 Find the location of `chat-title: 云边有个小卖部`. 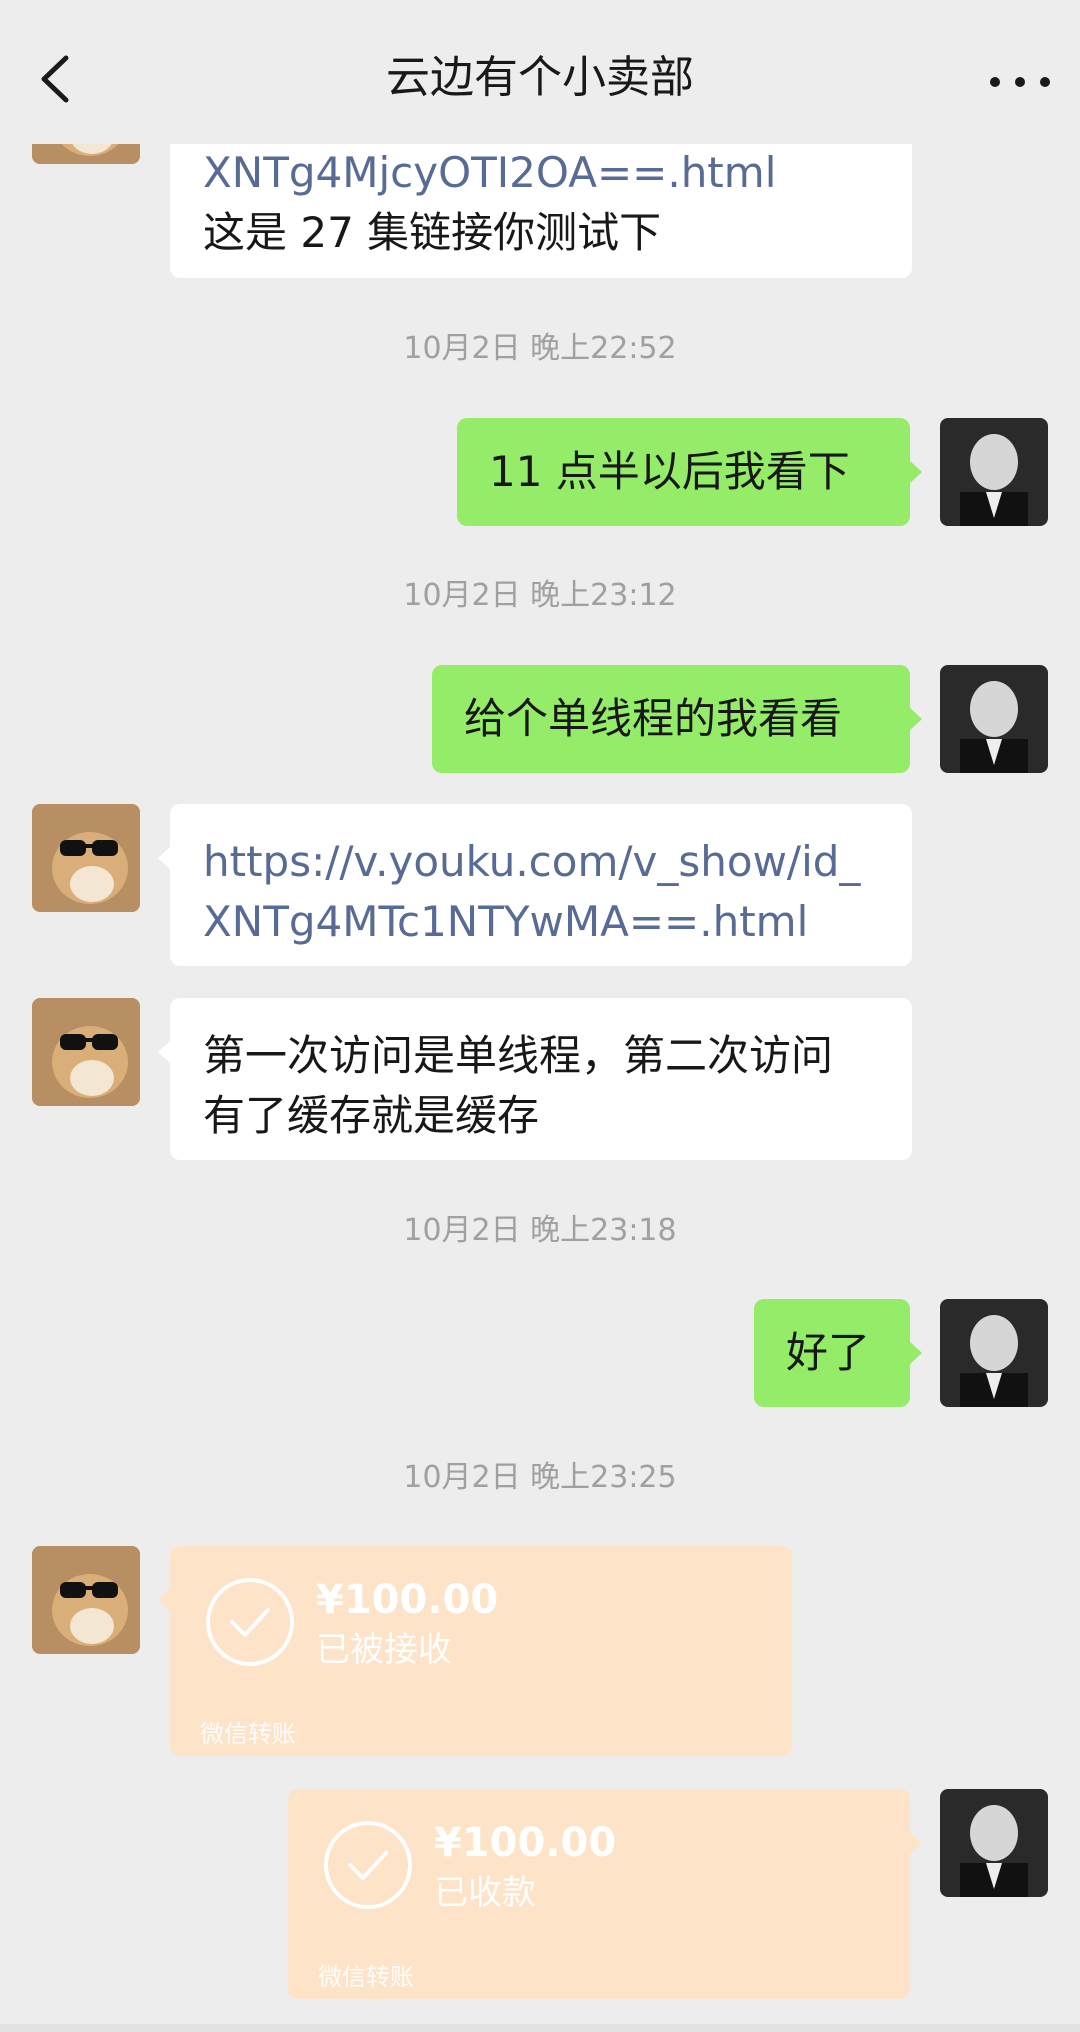

chat-title: 云边有个小卖部 is located at coordinates (540, 77).